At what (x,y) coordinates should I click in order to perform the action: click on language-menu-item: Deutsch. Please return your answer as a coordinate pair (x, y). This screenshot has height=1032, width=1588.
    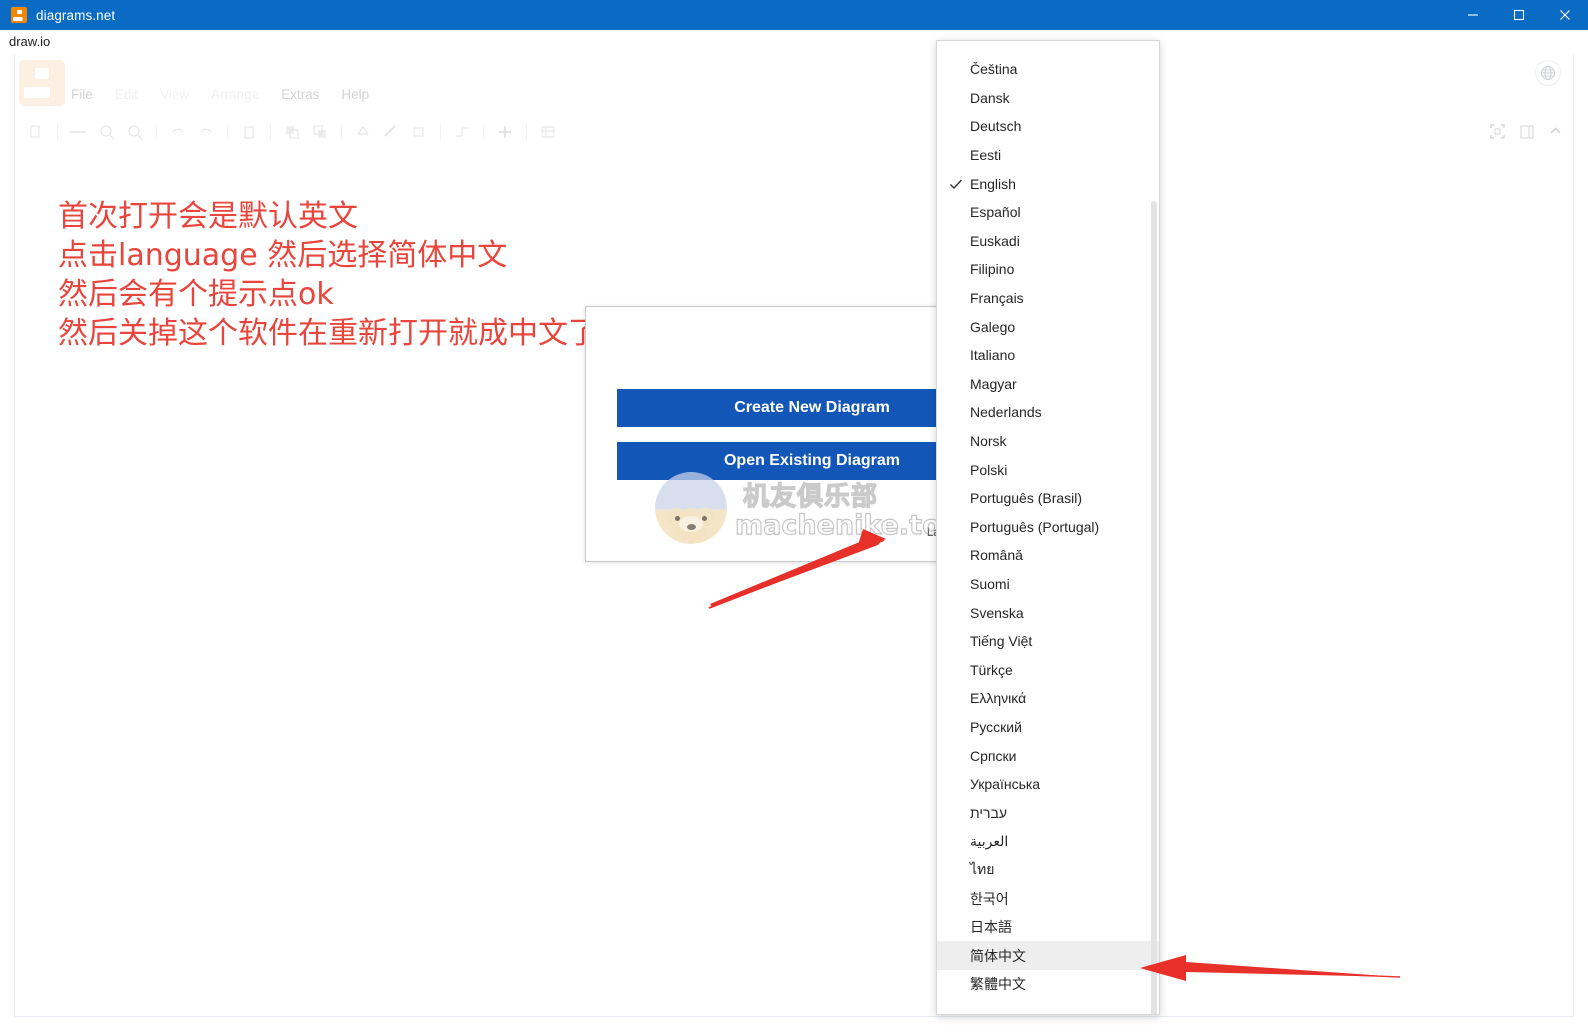
    Looking at the image, I should click on (1048, 126).